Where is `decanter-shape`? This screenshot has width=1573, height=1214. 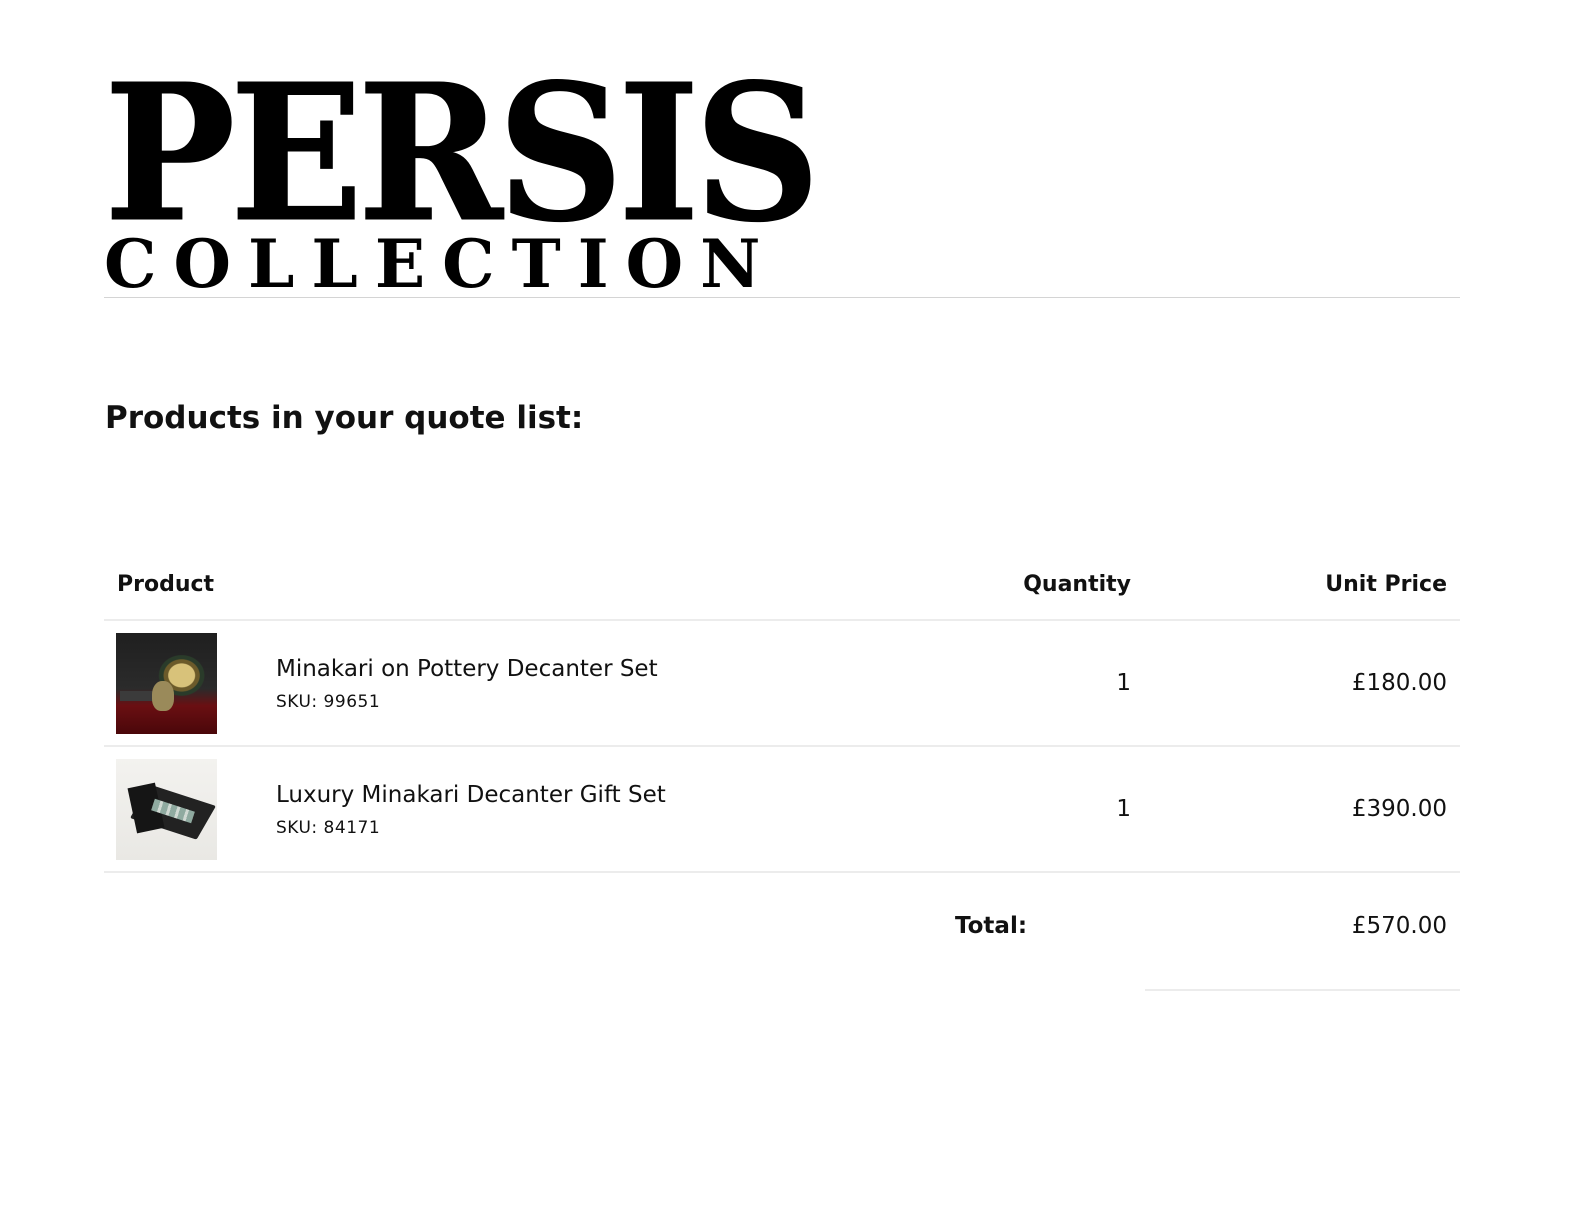
decanter-shape is located at coordinates (138, 695).